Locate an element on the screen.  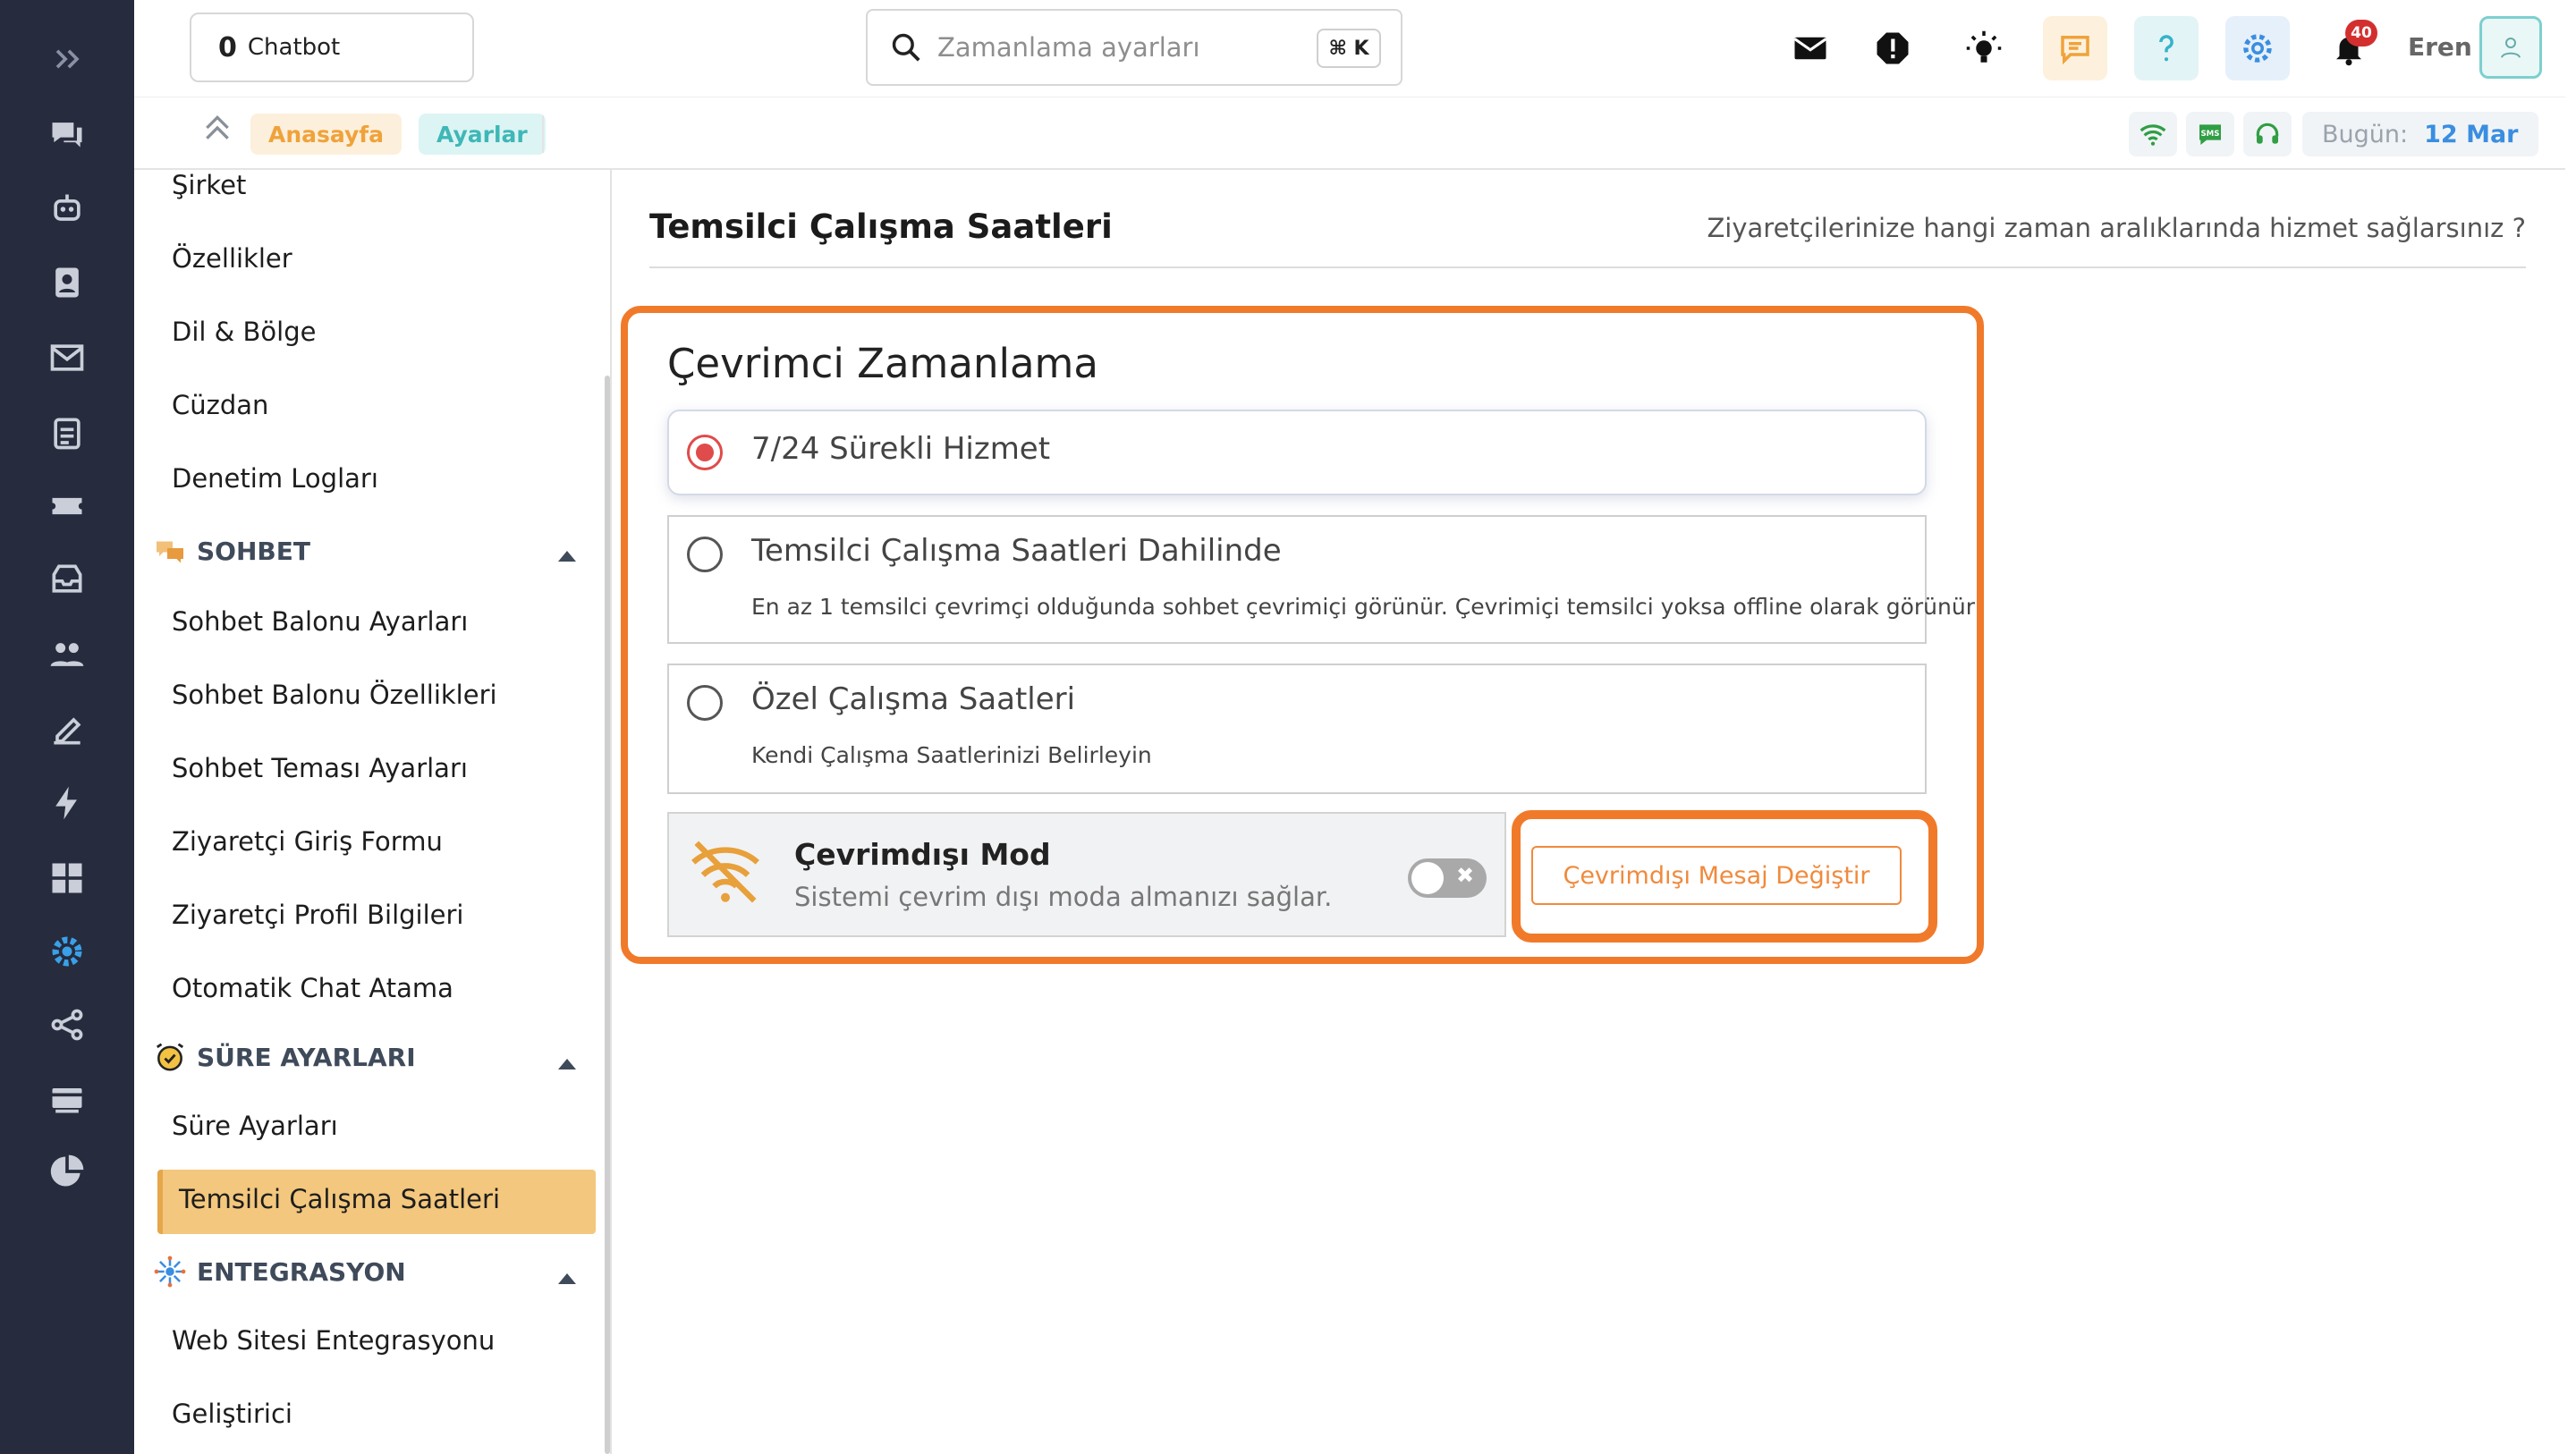
settings-gear-icon is located at coordinates (67, 952).